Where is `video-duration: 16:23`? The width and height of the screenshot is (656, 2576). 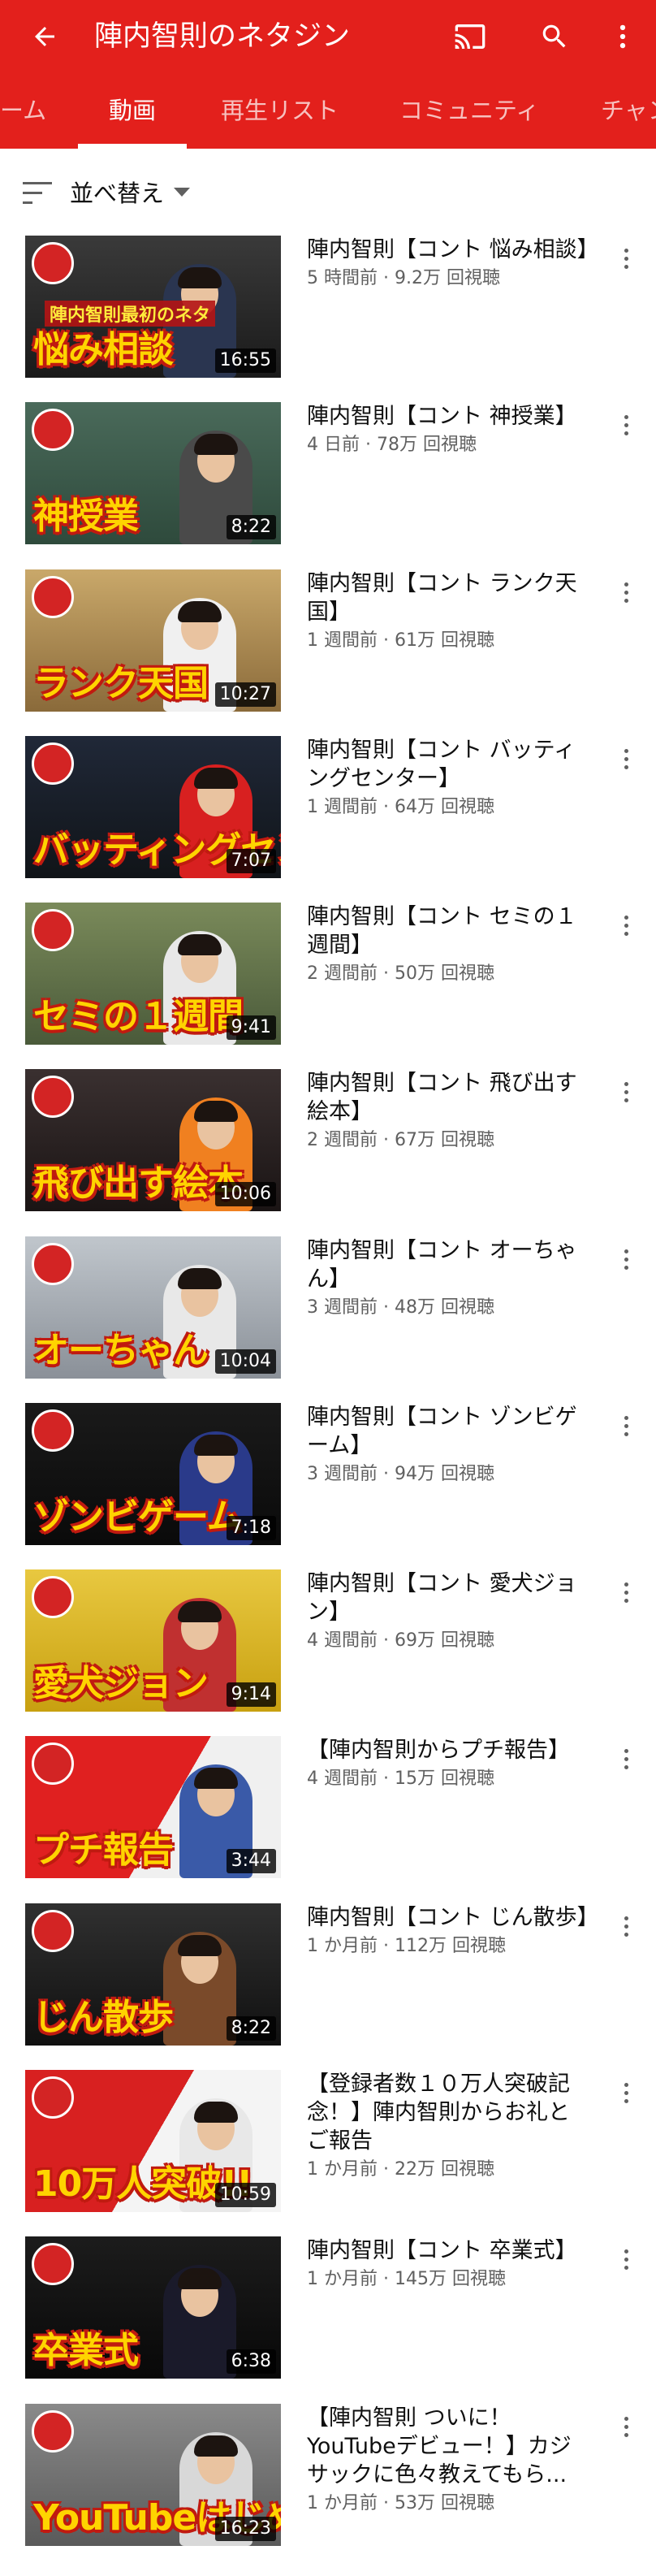 video-duration: 16:23 is located at coordinates (245, 2529).